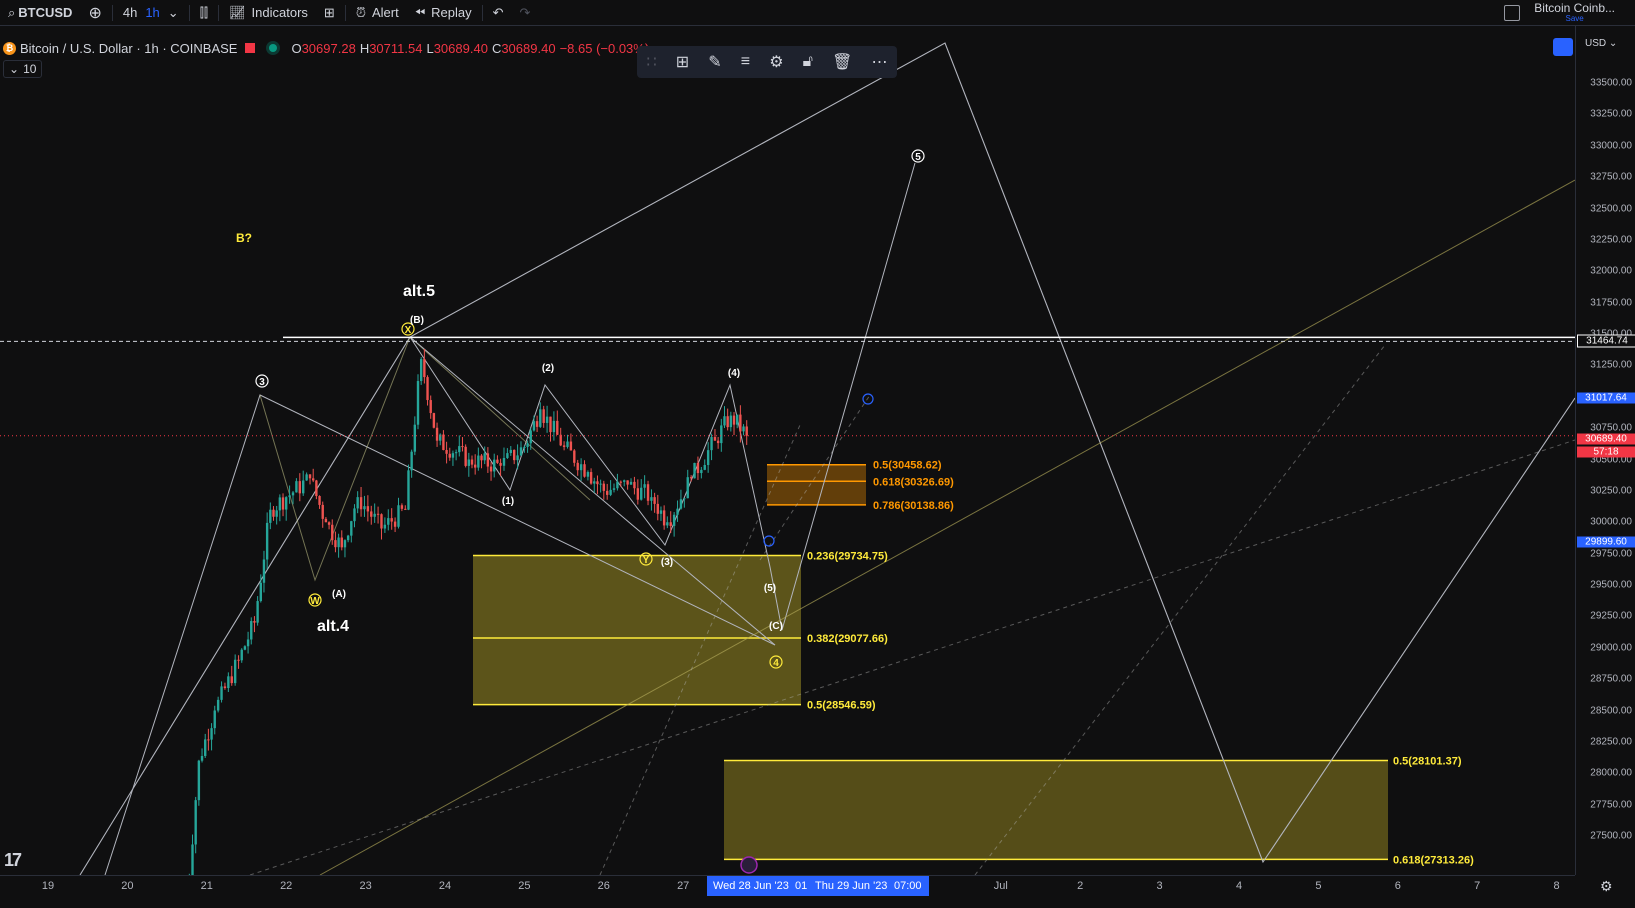 Image resolution: width=1635 pixels, height=908 pixels. I want to click on low-key: L, so click(430, 48).